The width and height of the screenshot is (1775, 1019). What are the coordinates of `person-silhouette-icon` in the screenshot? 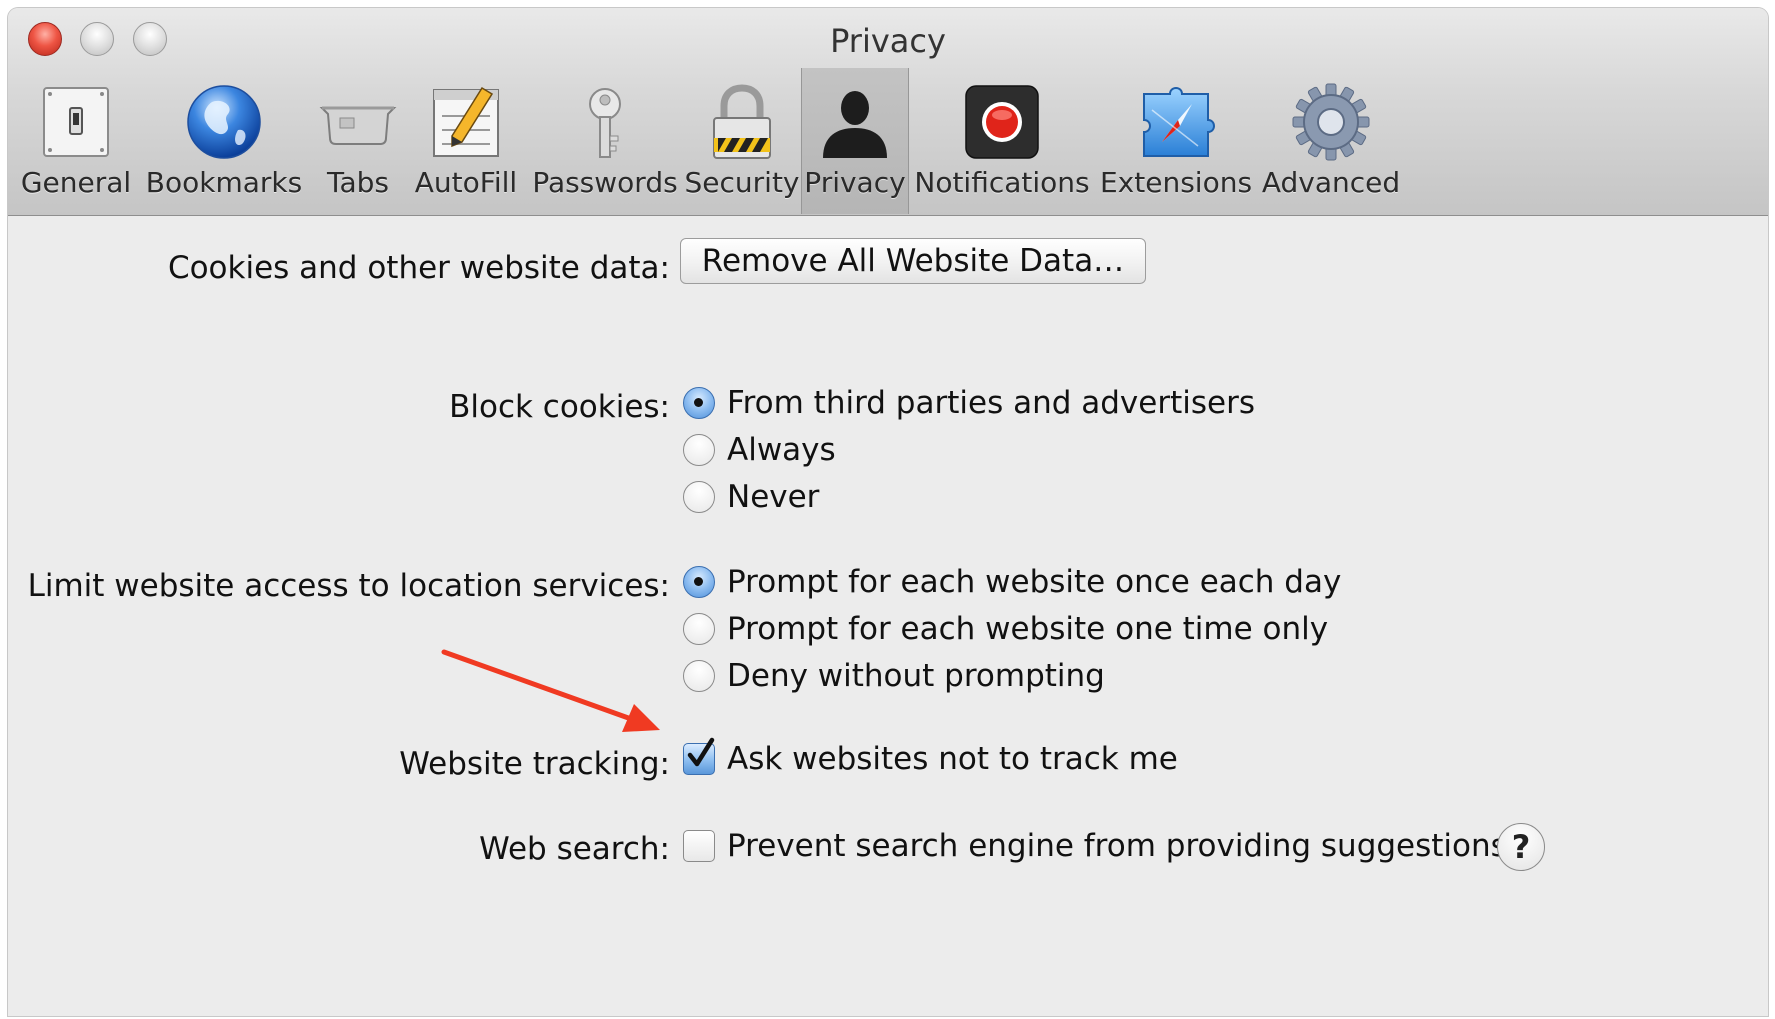 It's located at (855, 124).